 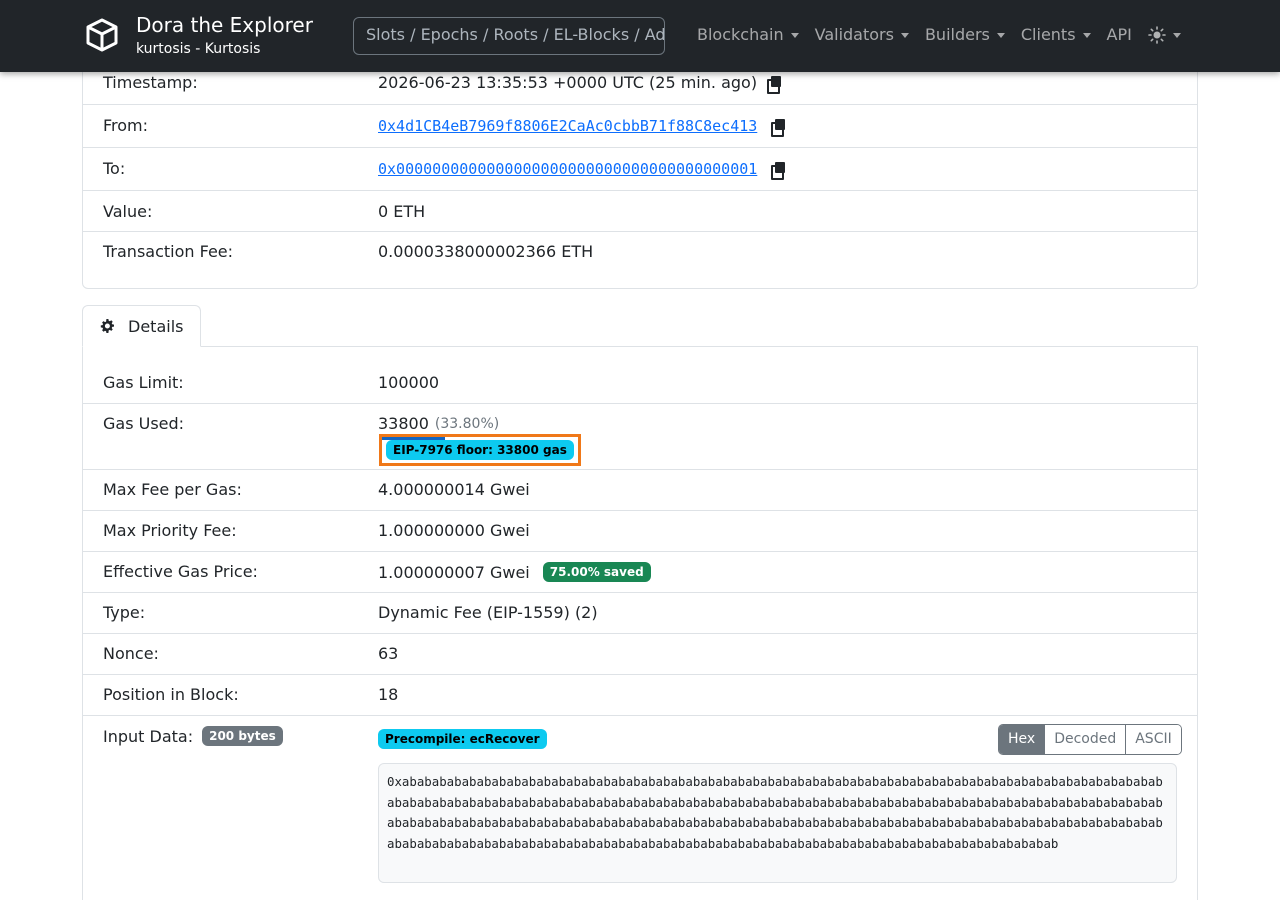 I want to click on nav-builders: Builders, so click(x=965, y=35).